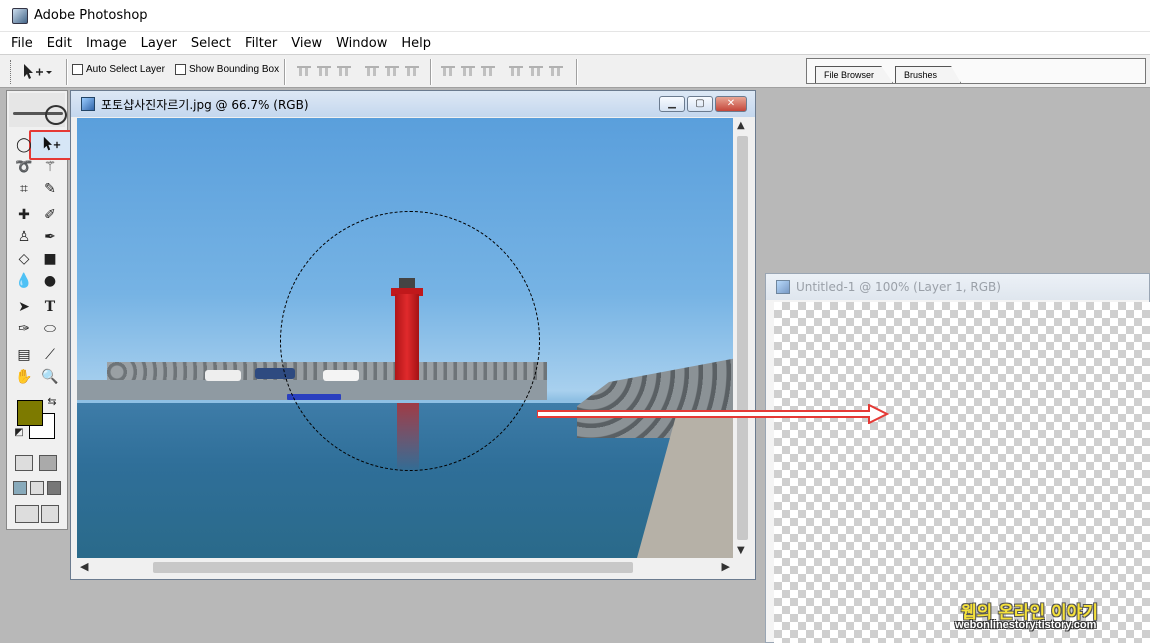 The image size is (1150, 643). Describe the element at coordinates (48, 463) in the screenshot. I see `quick-mask-mode-icon` at that location.